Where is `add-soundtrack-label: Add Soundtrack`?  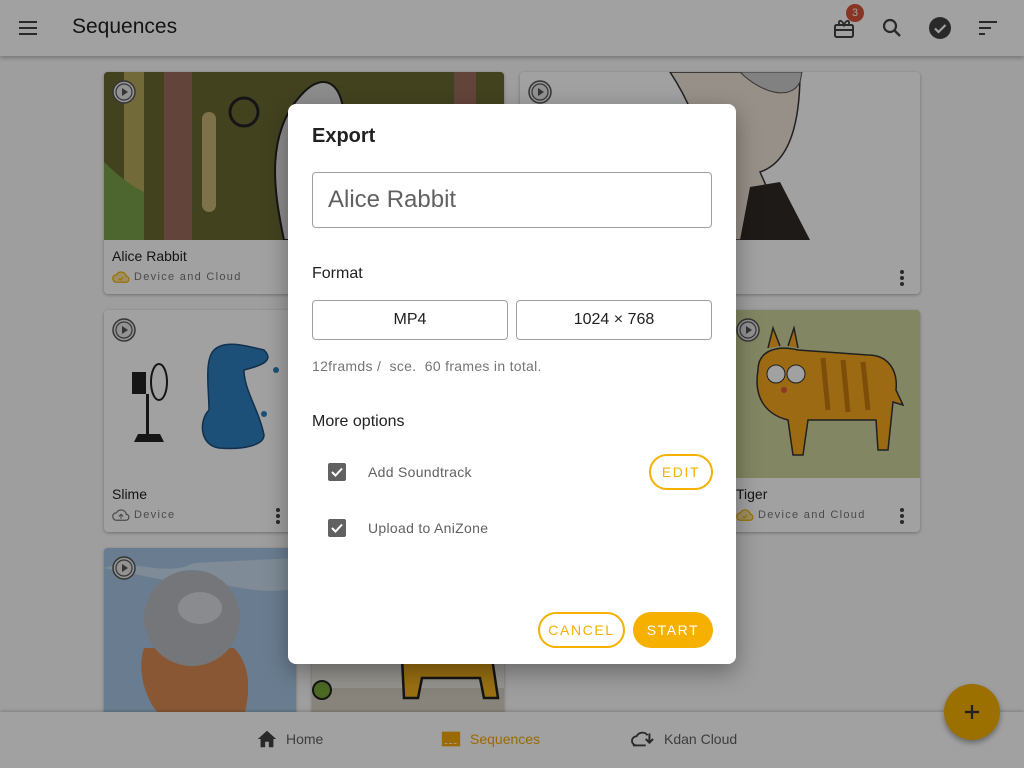 add-soundtrack-label: Add Soundtrack is located at coordinates (420, 472).